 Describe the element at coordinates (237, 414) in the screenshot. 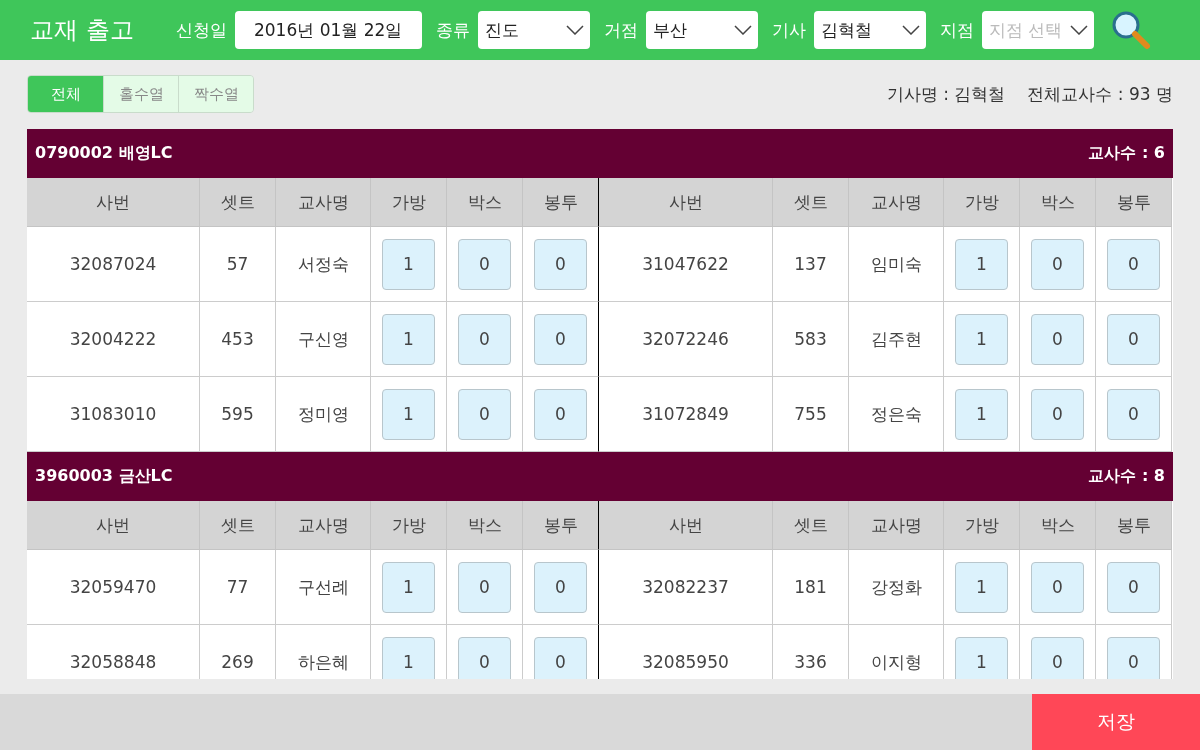

I see `table-cell: 595` at that location.